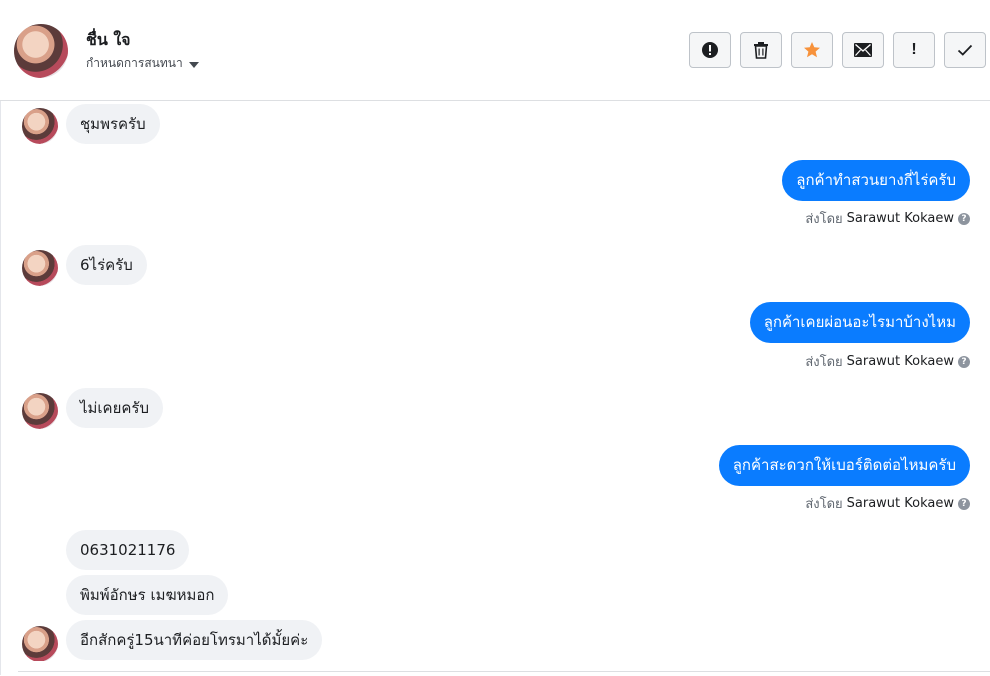  Describe the element at coordinates (114, 408) in the screenshot. I see `incoming-message: ไม่เคยครับ` at that location.